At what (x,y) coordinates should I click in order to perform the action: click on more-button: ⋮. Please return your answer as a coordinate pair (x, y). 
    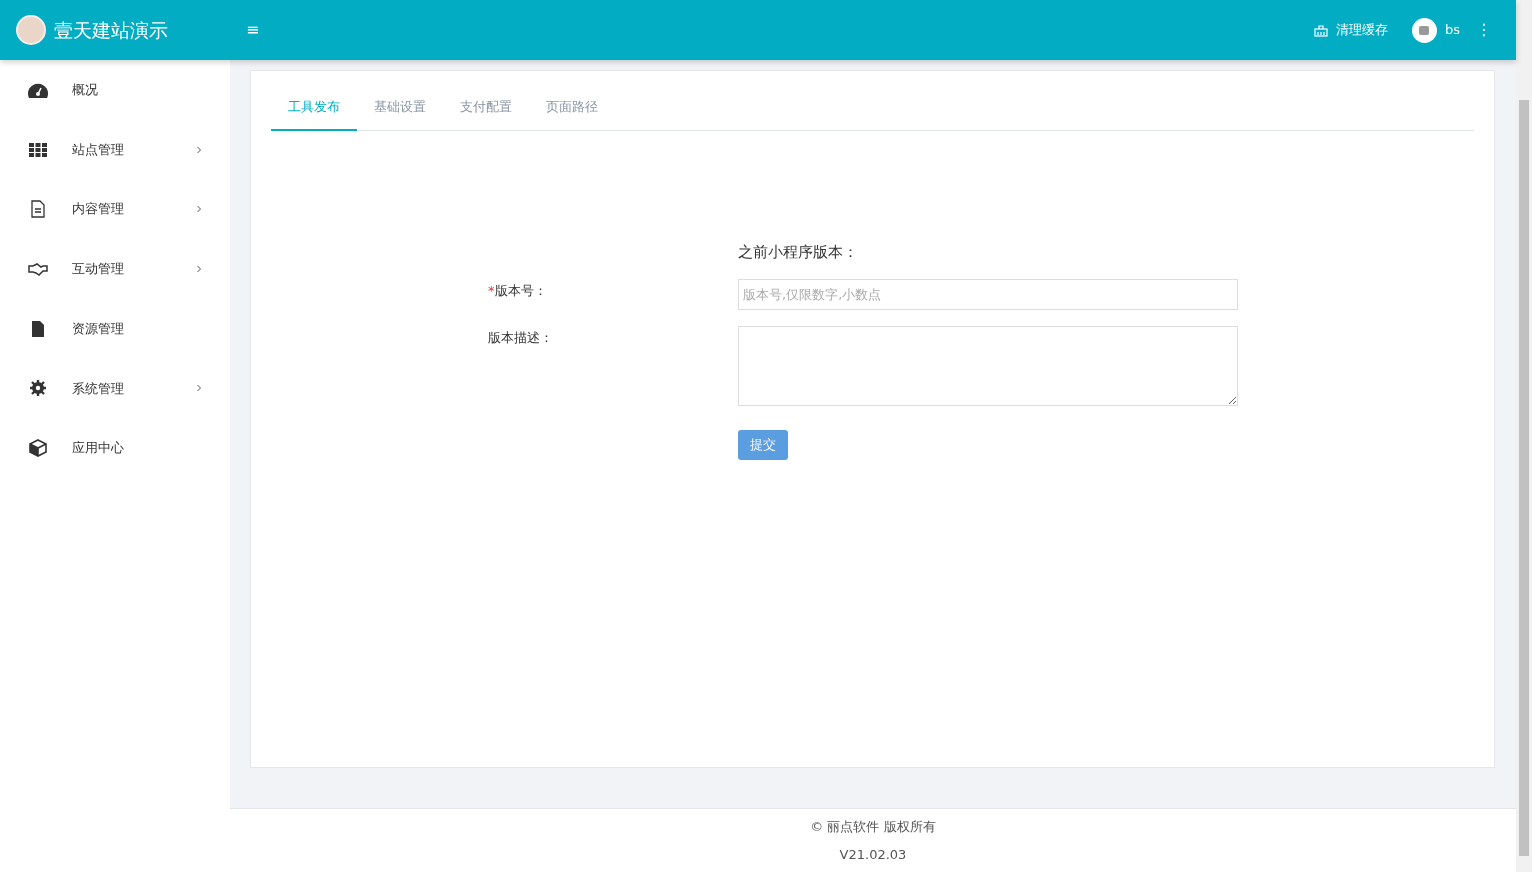
    Looking at the image, I should click on (1484, 30).